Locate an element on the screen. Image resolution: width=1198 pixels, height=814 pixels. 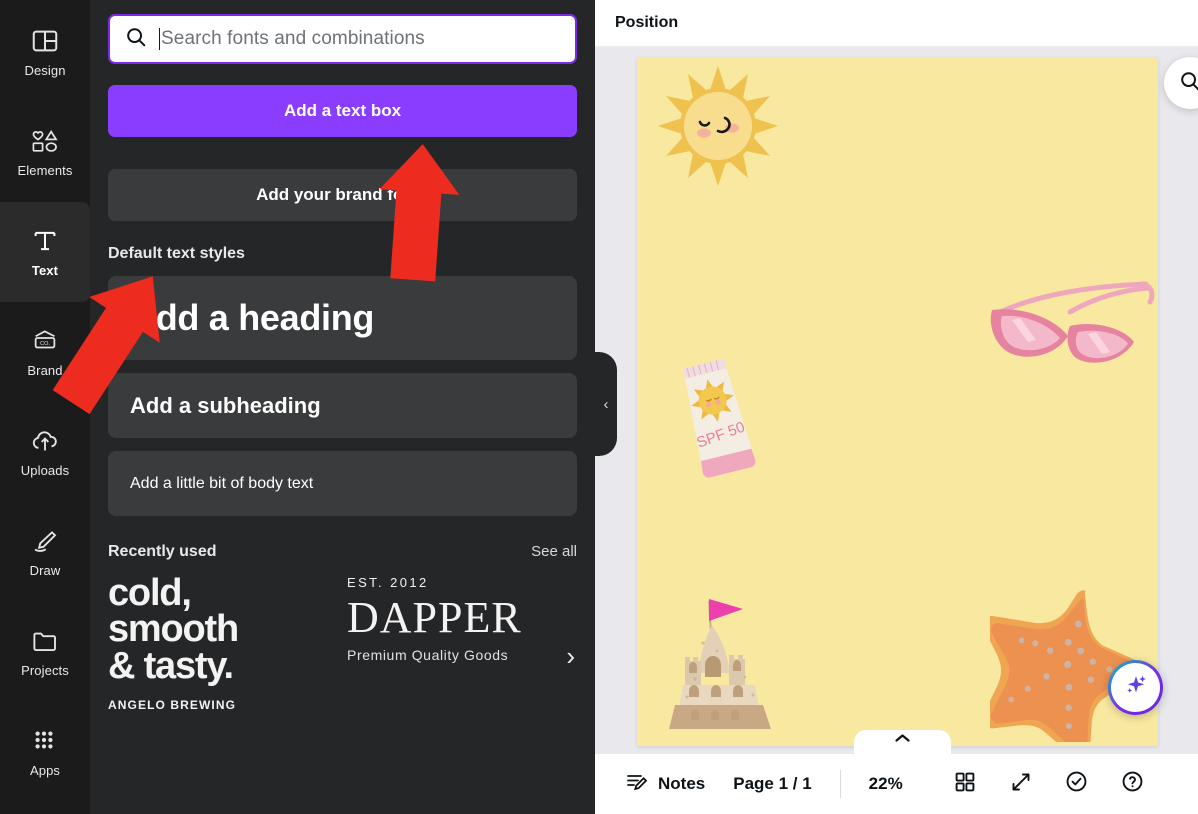
check-circle-icon is located at coordinates (1076, 784).